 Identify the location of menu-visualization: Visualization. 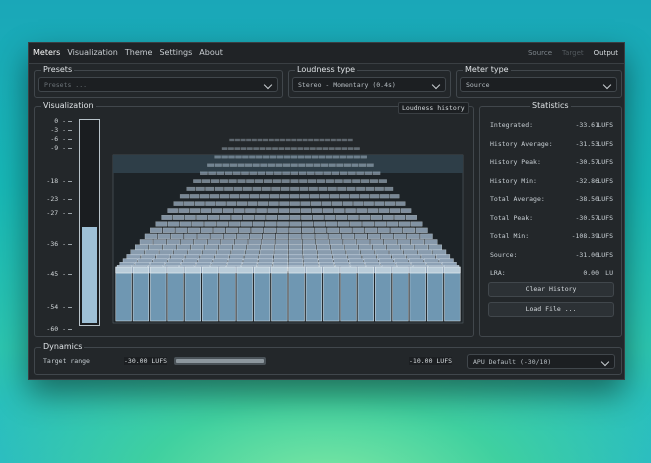
(92, 52).